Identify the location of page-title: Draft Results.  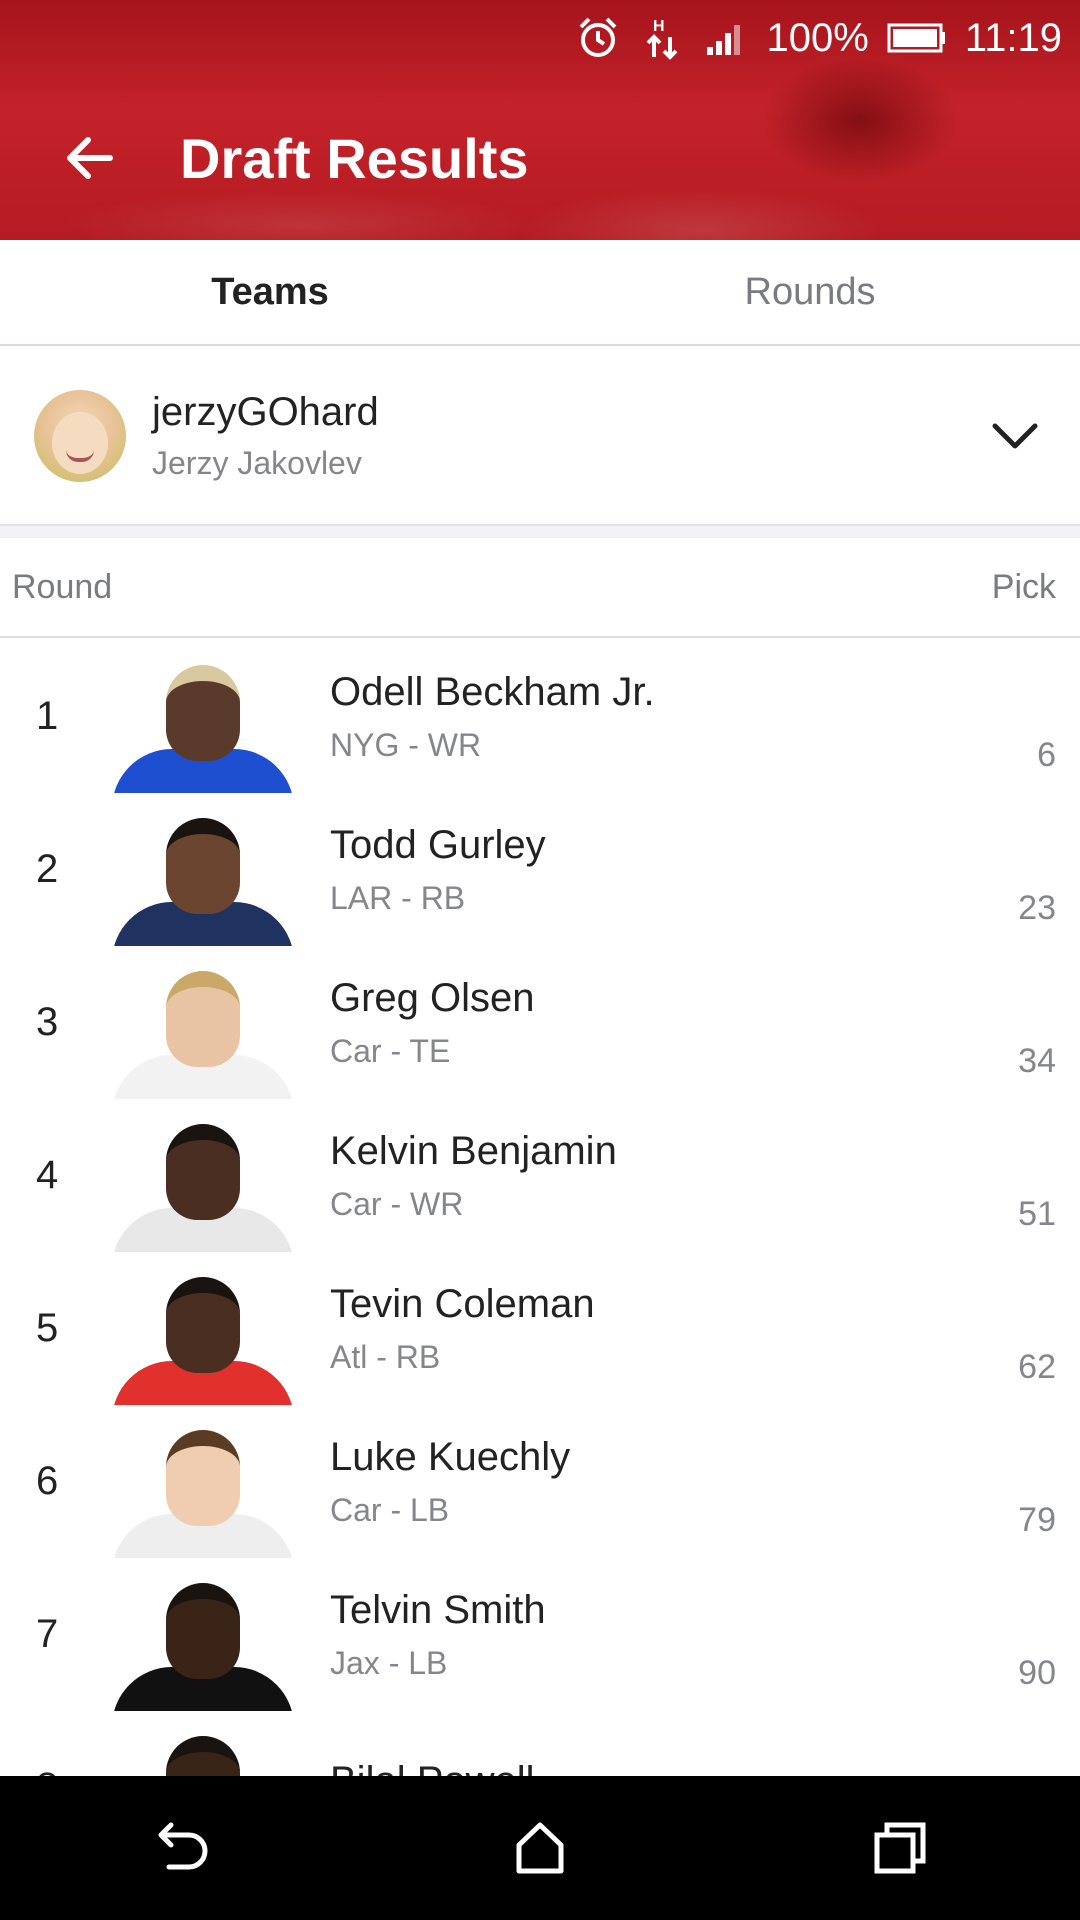
(354, 158).